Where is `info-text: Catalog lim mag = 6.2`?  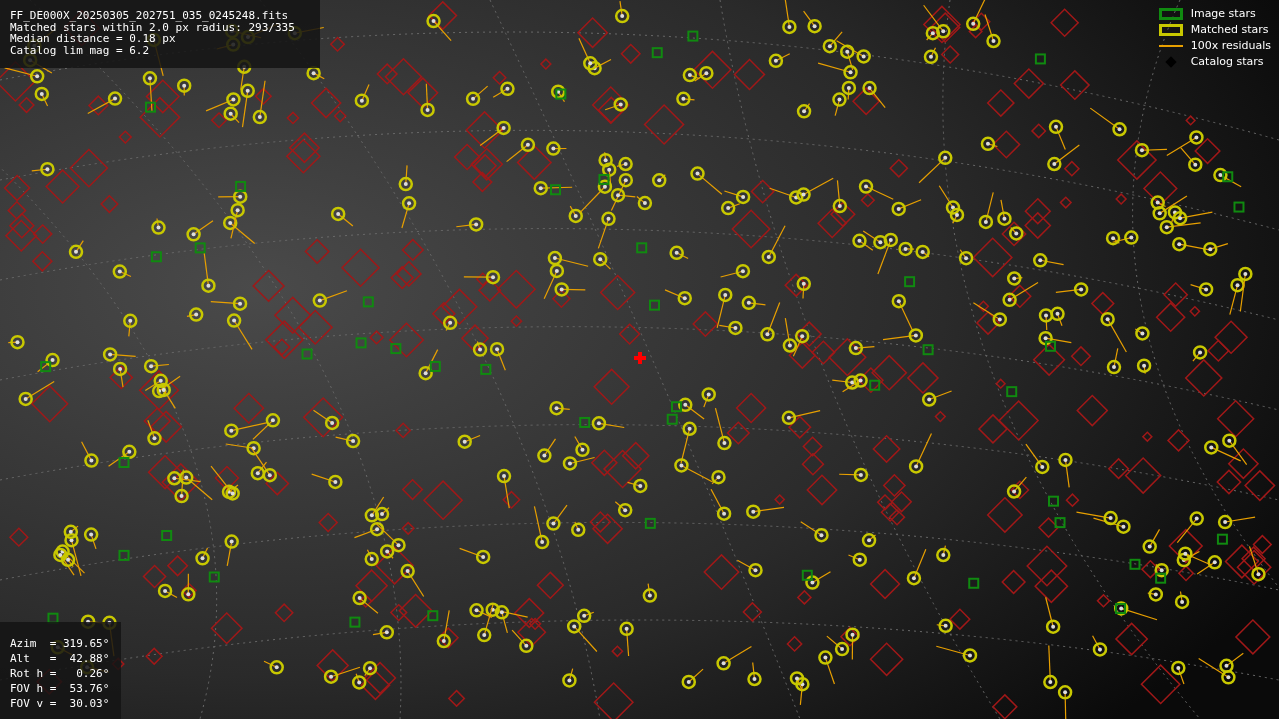
info-text: Catalog lim mag = 6.2 is located at coordinates (80, 50).